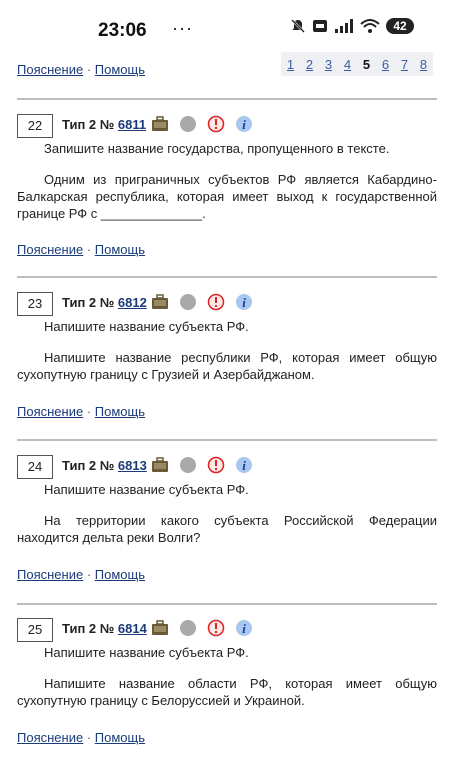 This screenshot has height=763, width=454. Describe the element at coordinates (423, 64) in the screenshot. I see `page-link: 8` at that location.